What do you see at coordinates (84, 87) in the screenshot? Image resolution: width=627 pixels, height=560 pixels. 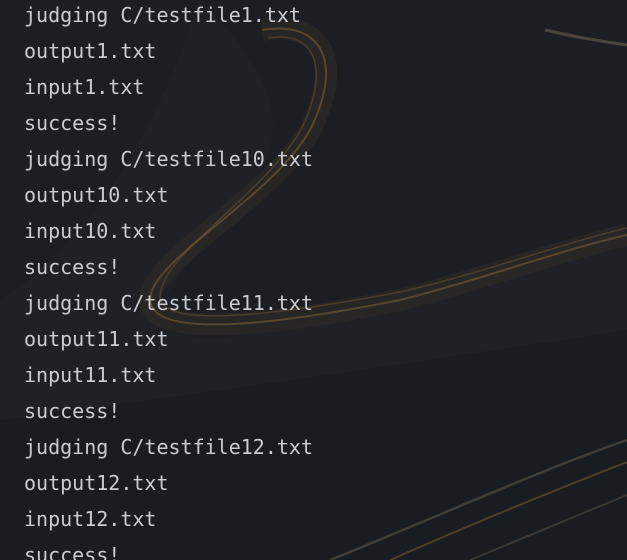 I see `console-line: input1.txt` at bounding box center [84, 87].